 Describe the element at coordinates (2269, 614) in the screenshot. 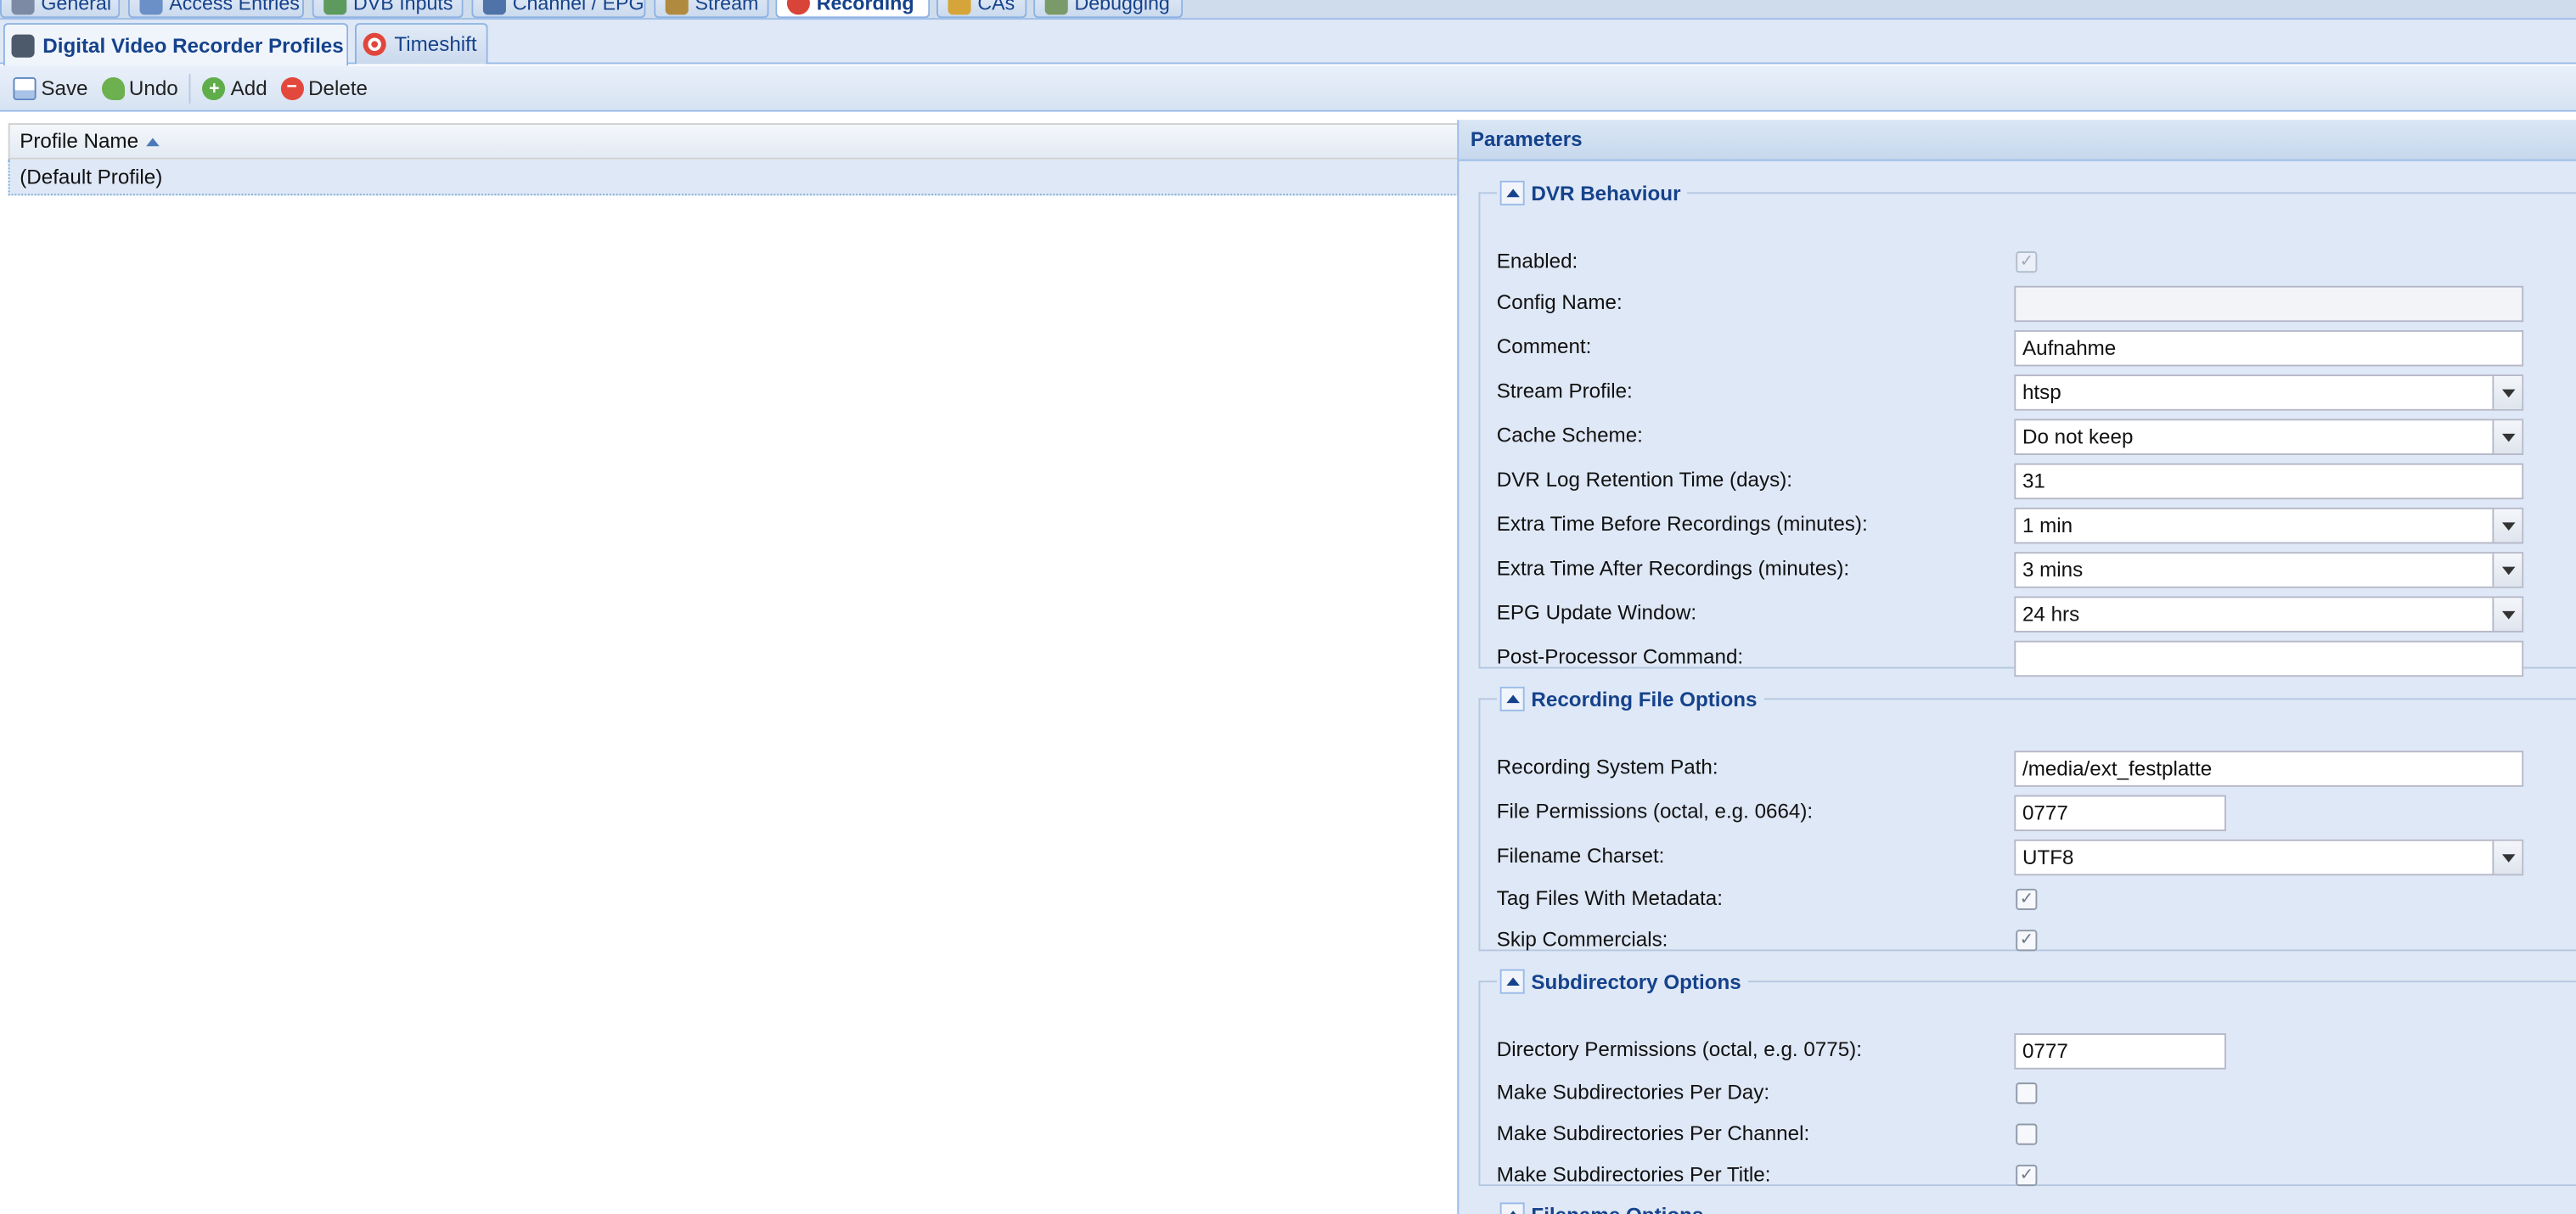

I see `epg-window-select: 24 hrs` at that location.